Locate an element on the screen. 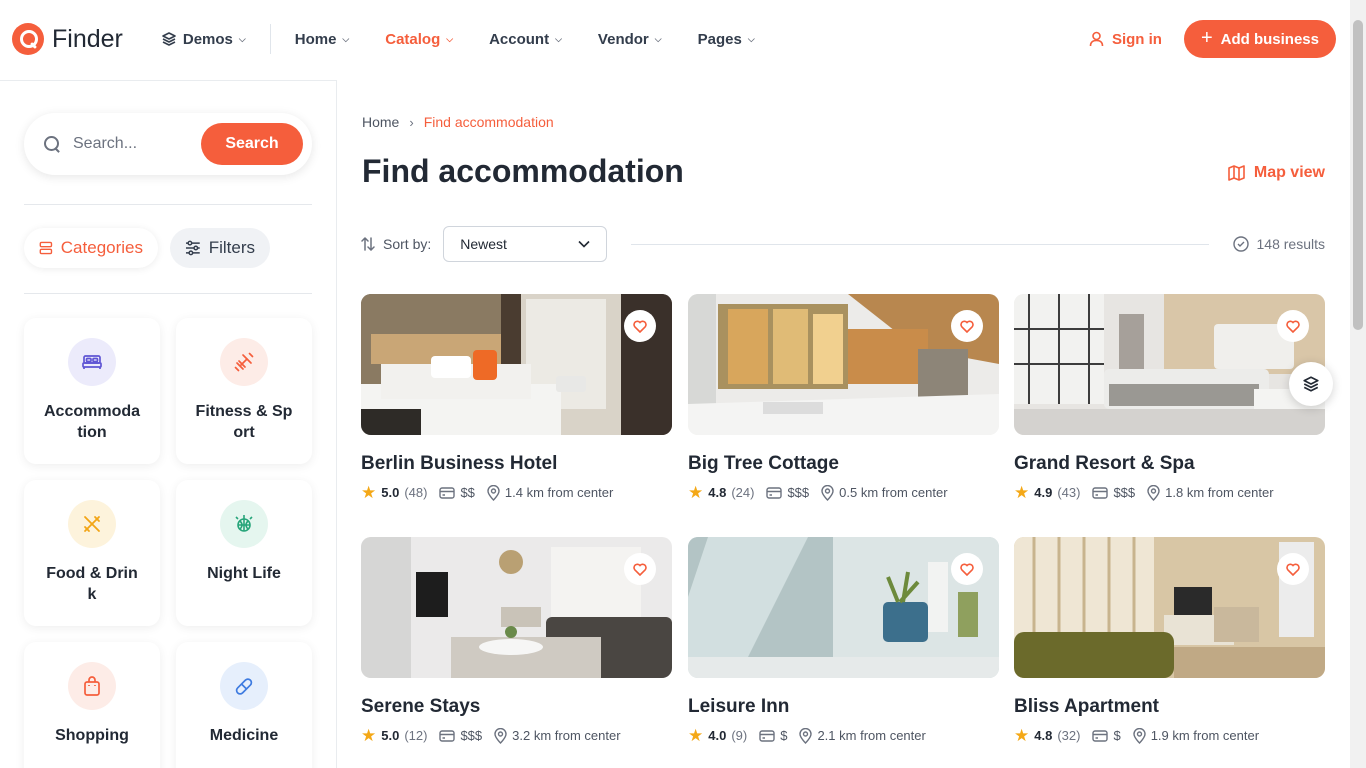 This screenshot has width=1366, height=768. page-scrollbar is located at coordinates (1358, 384).